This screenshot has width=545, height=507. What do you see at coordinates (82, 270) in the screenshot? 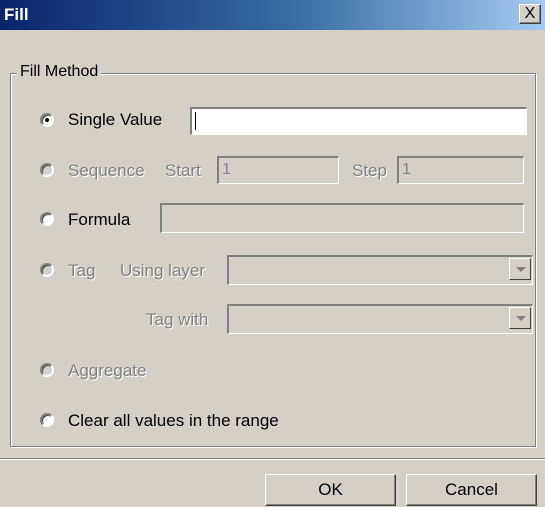
I see `tag-label: Tag` at bounding box center [82, 270].